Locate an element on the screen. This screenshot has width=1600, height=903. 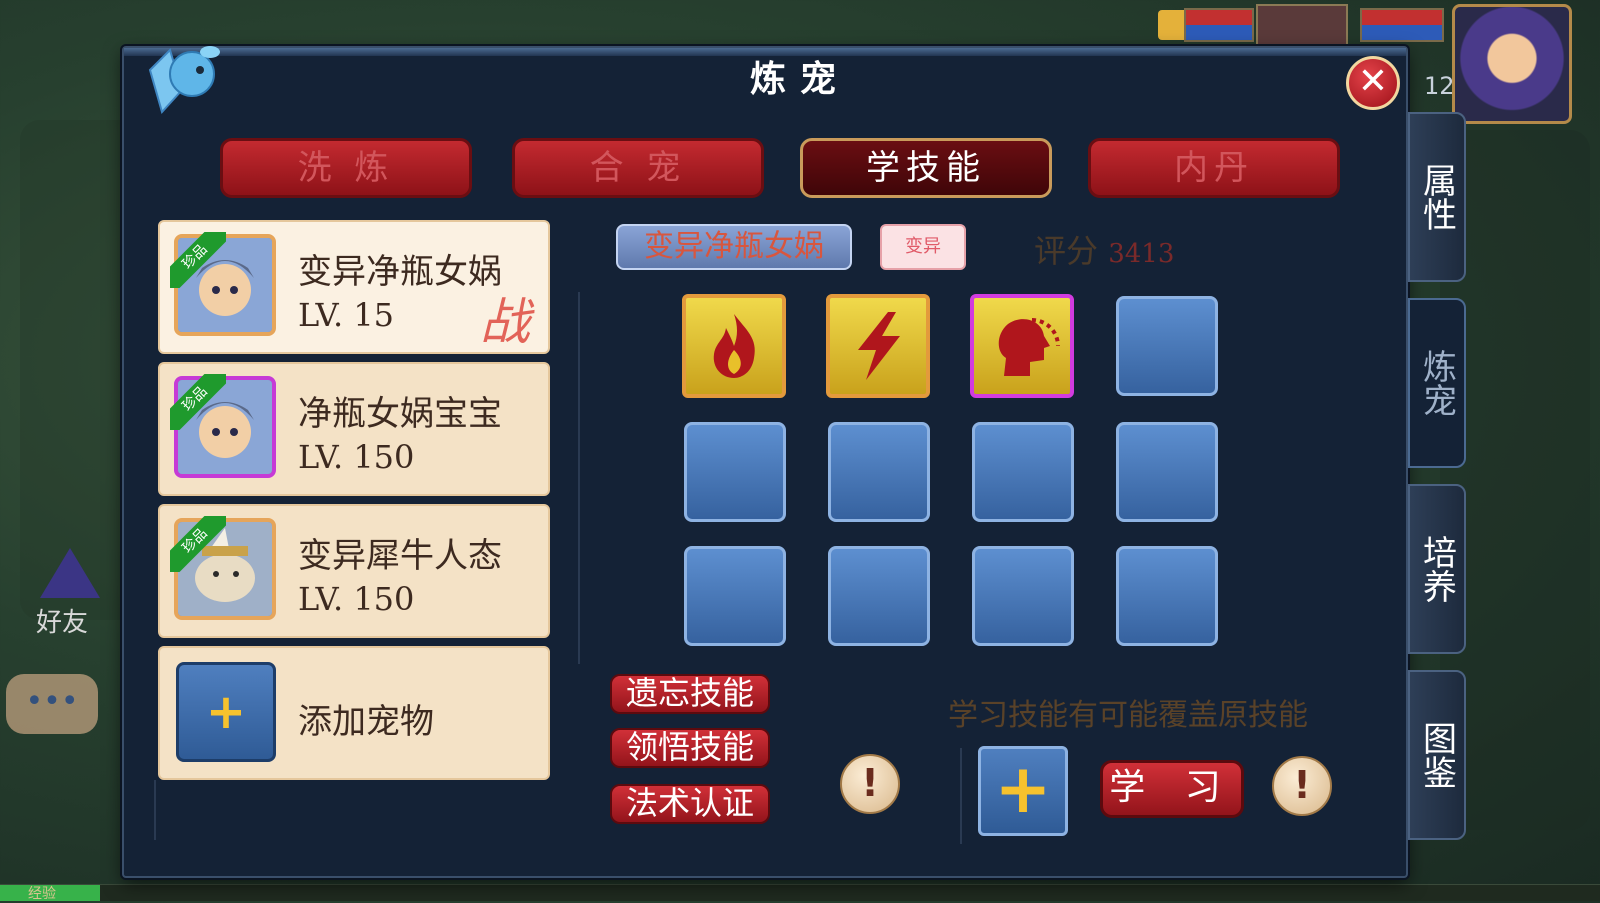
player-hp-bar is located at coordinates (1402, 25).